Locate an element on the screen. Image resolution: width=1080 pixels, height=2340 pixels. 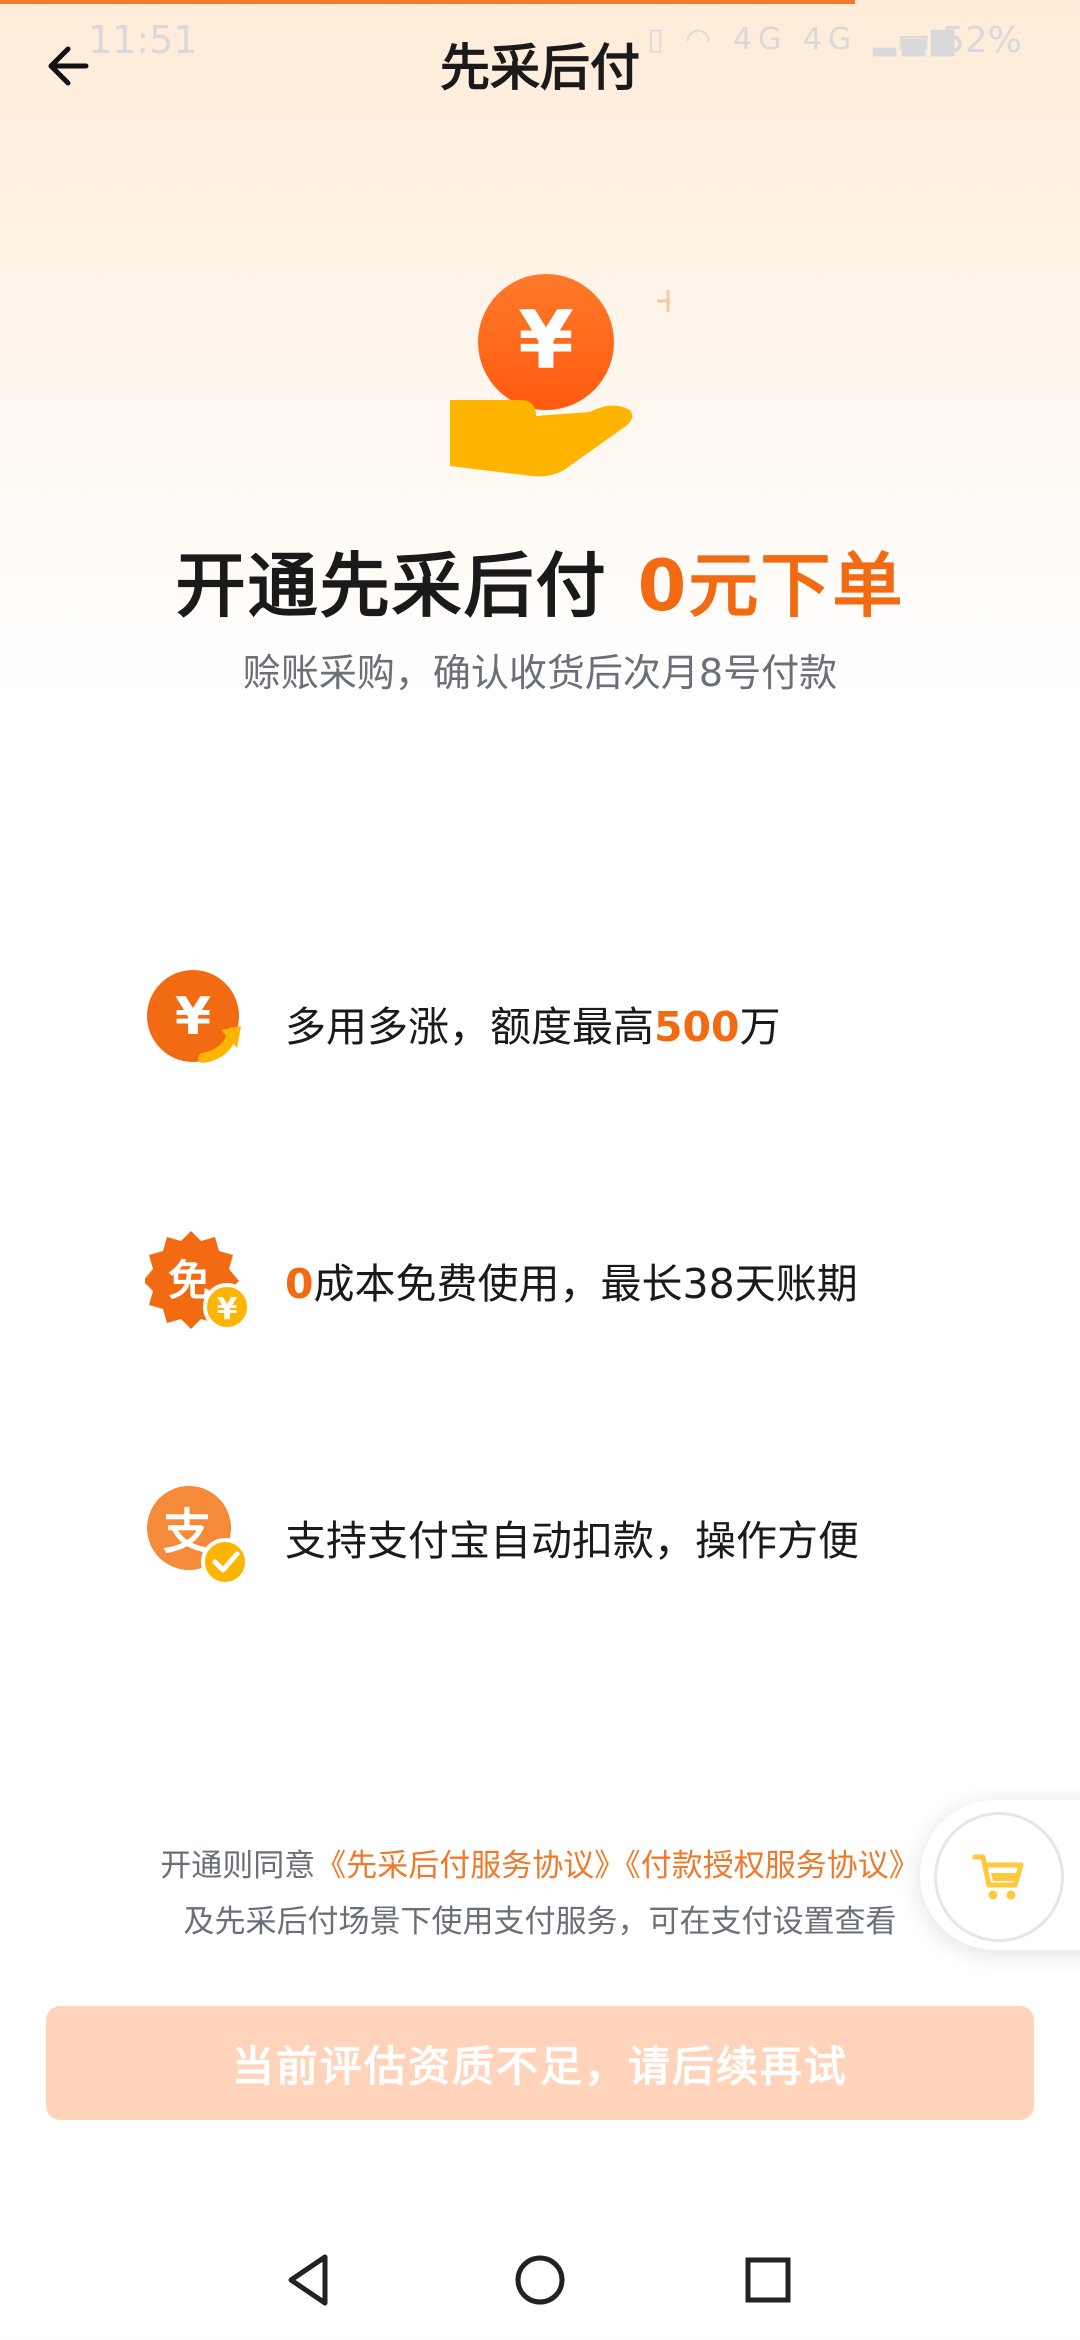
free-badge-icon: 免 ¥ is located at coordinates (198, 1281).